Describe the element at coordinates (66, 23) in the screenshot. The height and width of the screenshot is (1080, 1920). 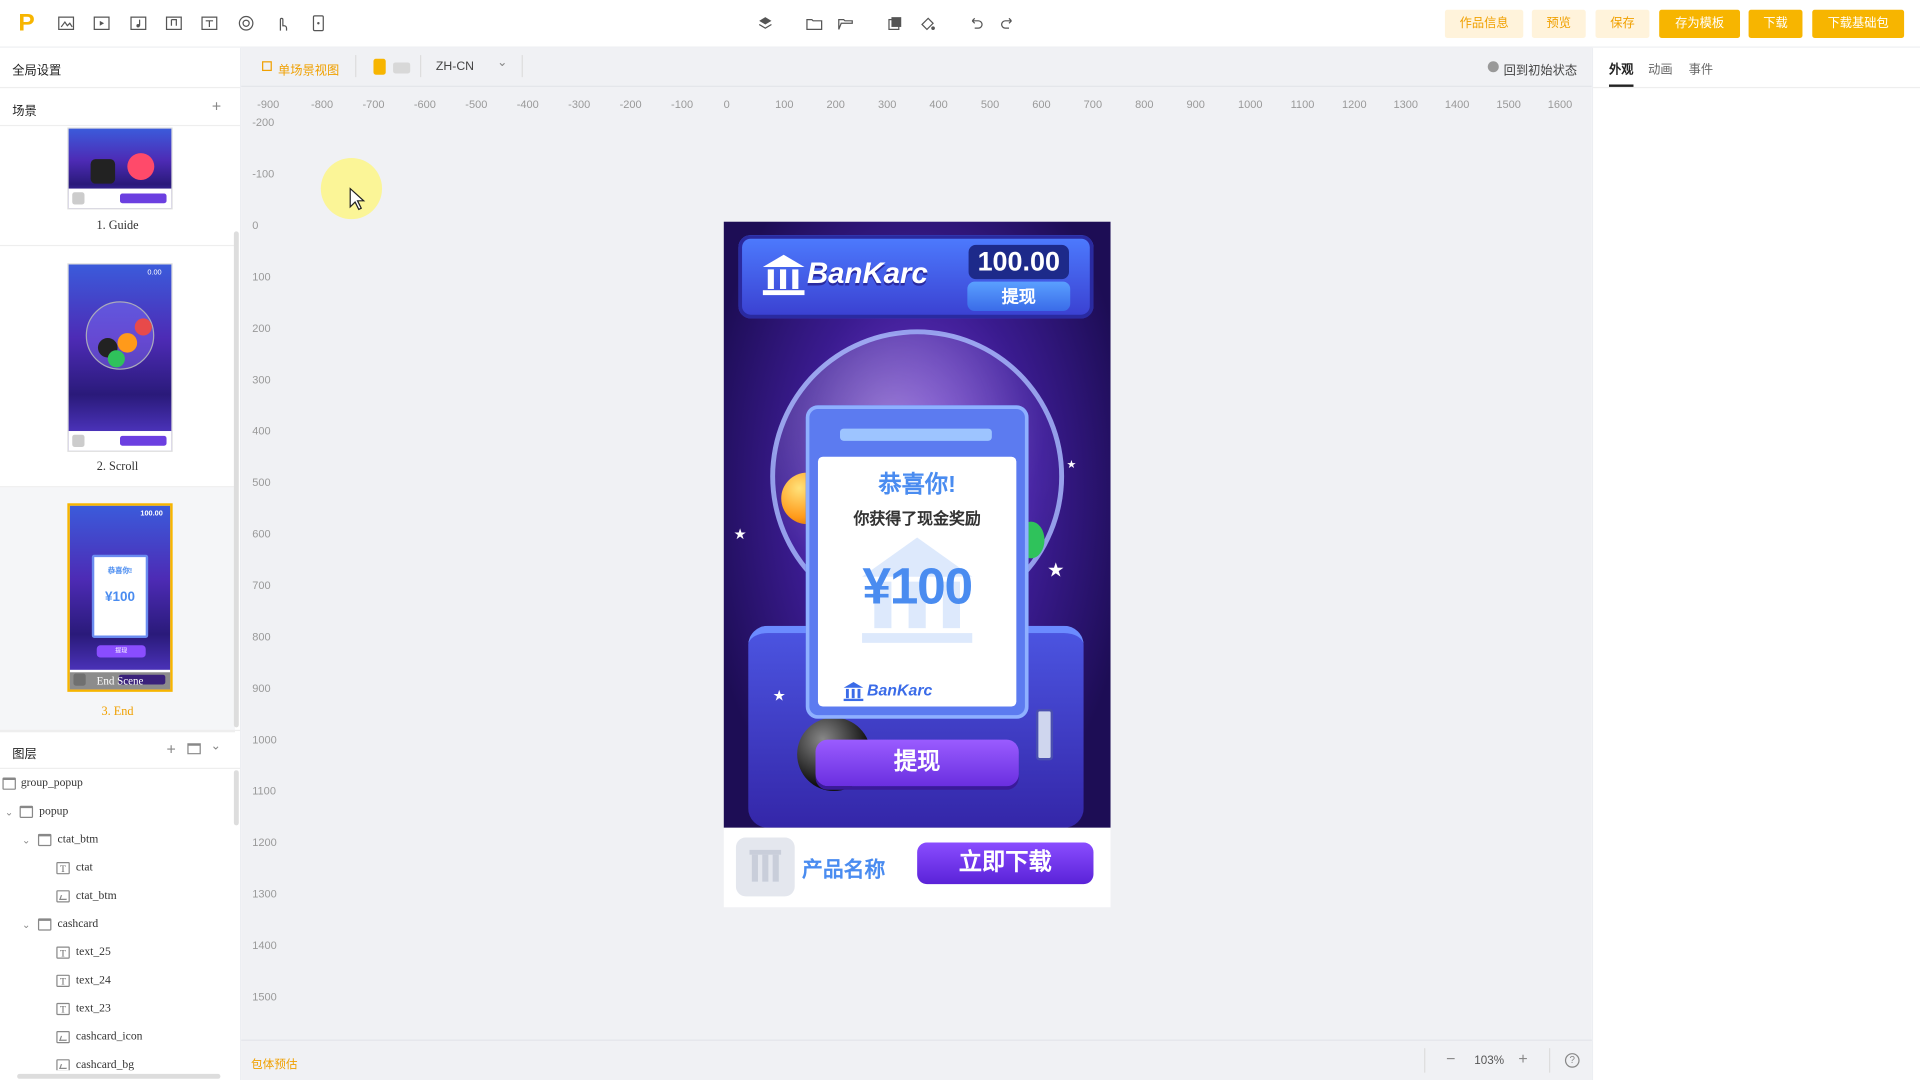
I see `image-icon` at that location.